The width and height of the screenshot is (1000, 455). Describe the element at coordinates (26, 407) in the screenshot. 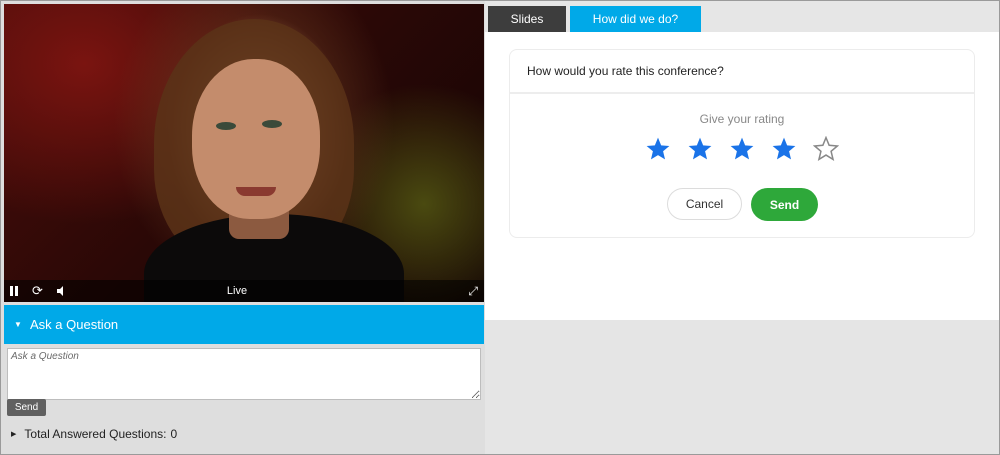

I see `send-question-button: Send` at that location.